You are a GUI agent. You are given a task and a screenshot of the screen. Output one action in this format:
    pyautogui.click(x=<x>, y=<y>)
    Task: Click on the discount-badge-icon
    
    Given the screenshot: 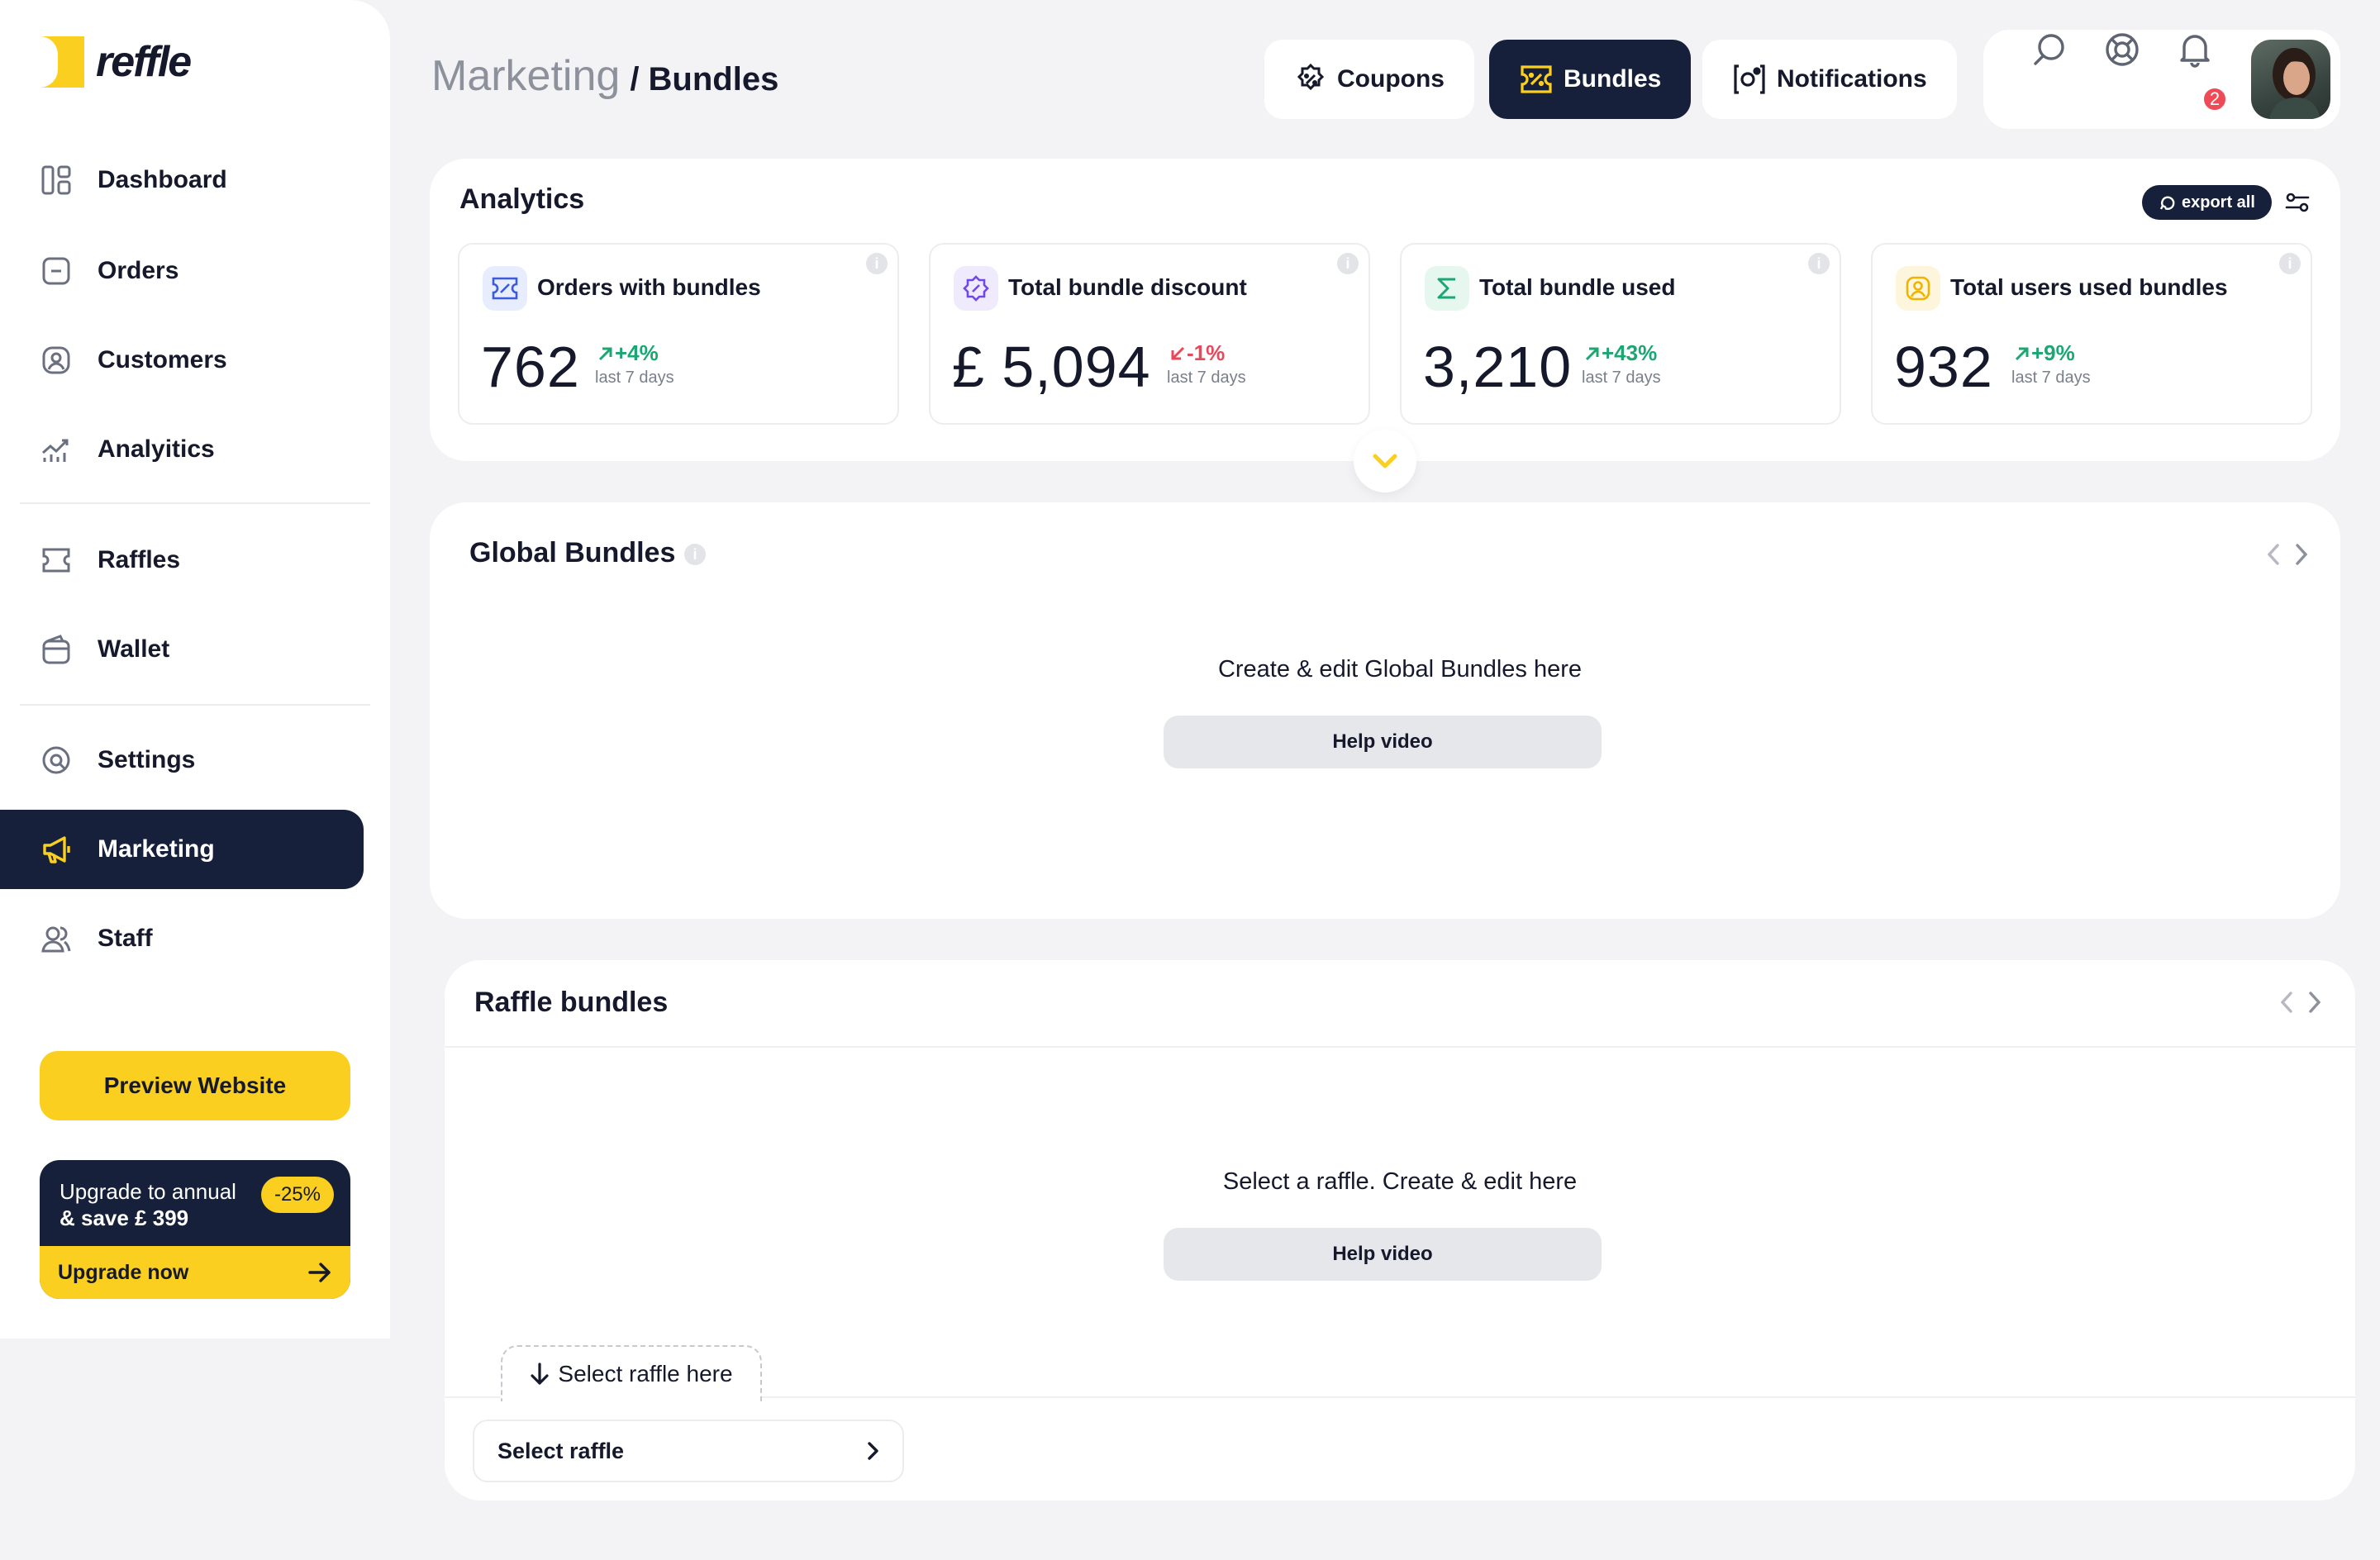 What is the action you would take?
    pyautogui.click(x=976, y=288)
    